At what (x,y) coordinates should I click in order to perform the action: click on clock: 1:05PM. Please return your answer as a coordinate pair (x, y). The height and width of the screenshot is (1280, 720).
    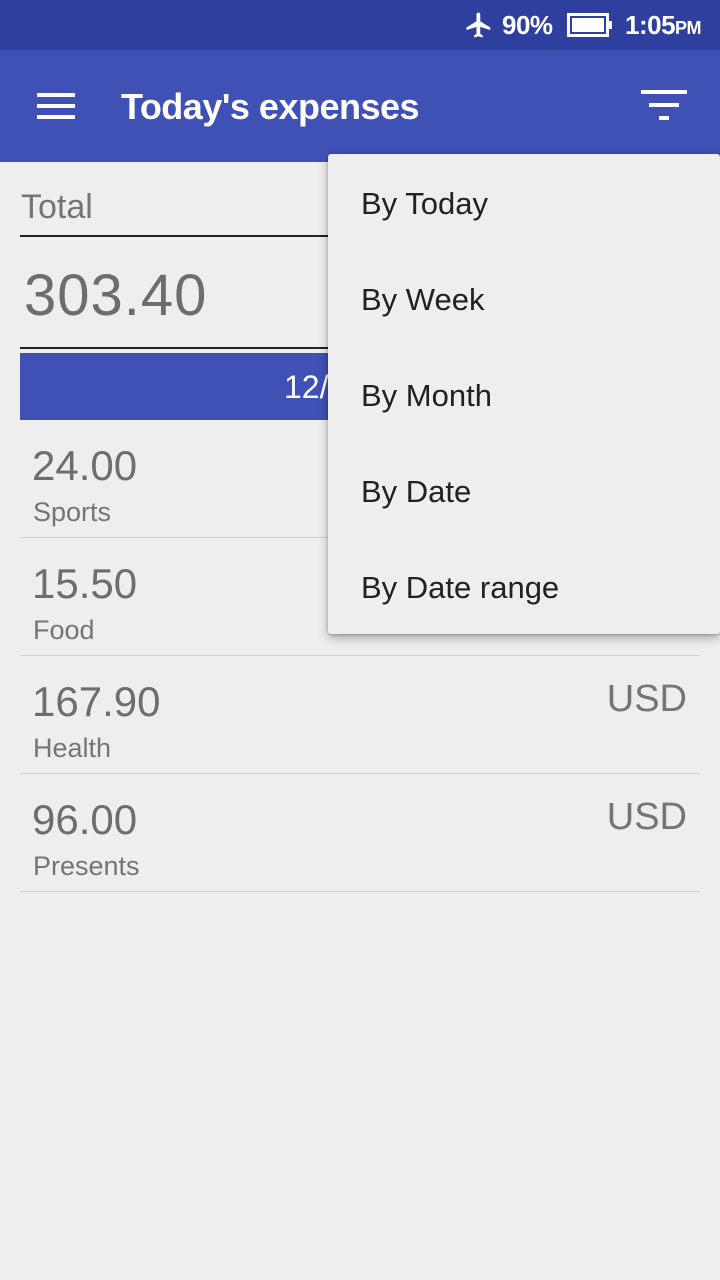
    Looking at the image, I should click on (663, 25).